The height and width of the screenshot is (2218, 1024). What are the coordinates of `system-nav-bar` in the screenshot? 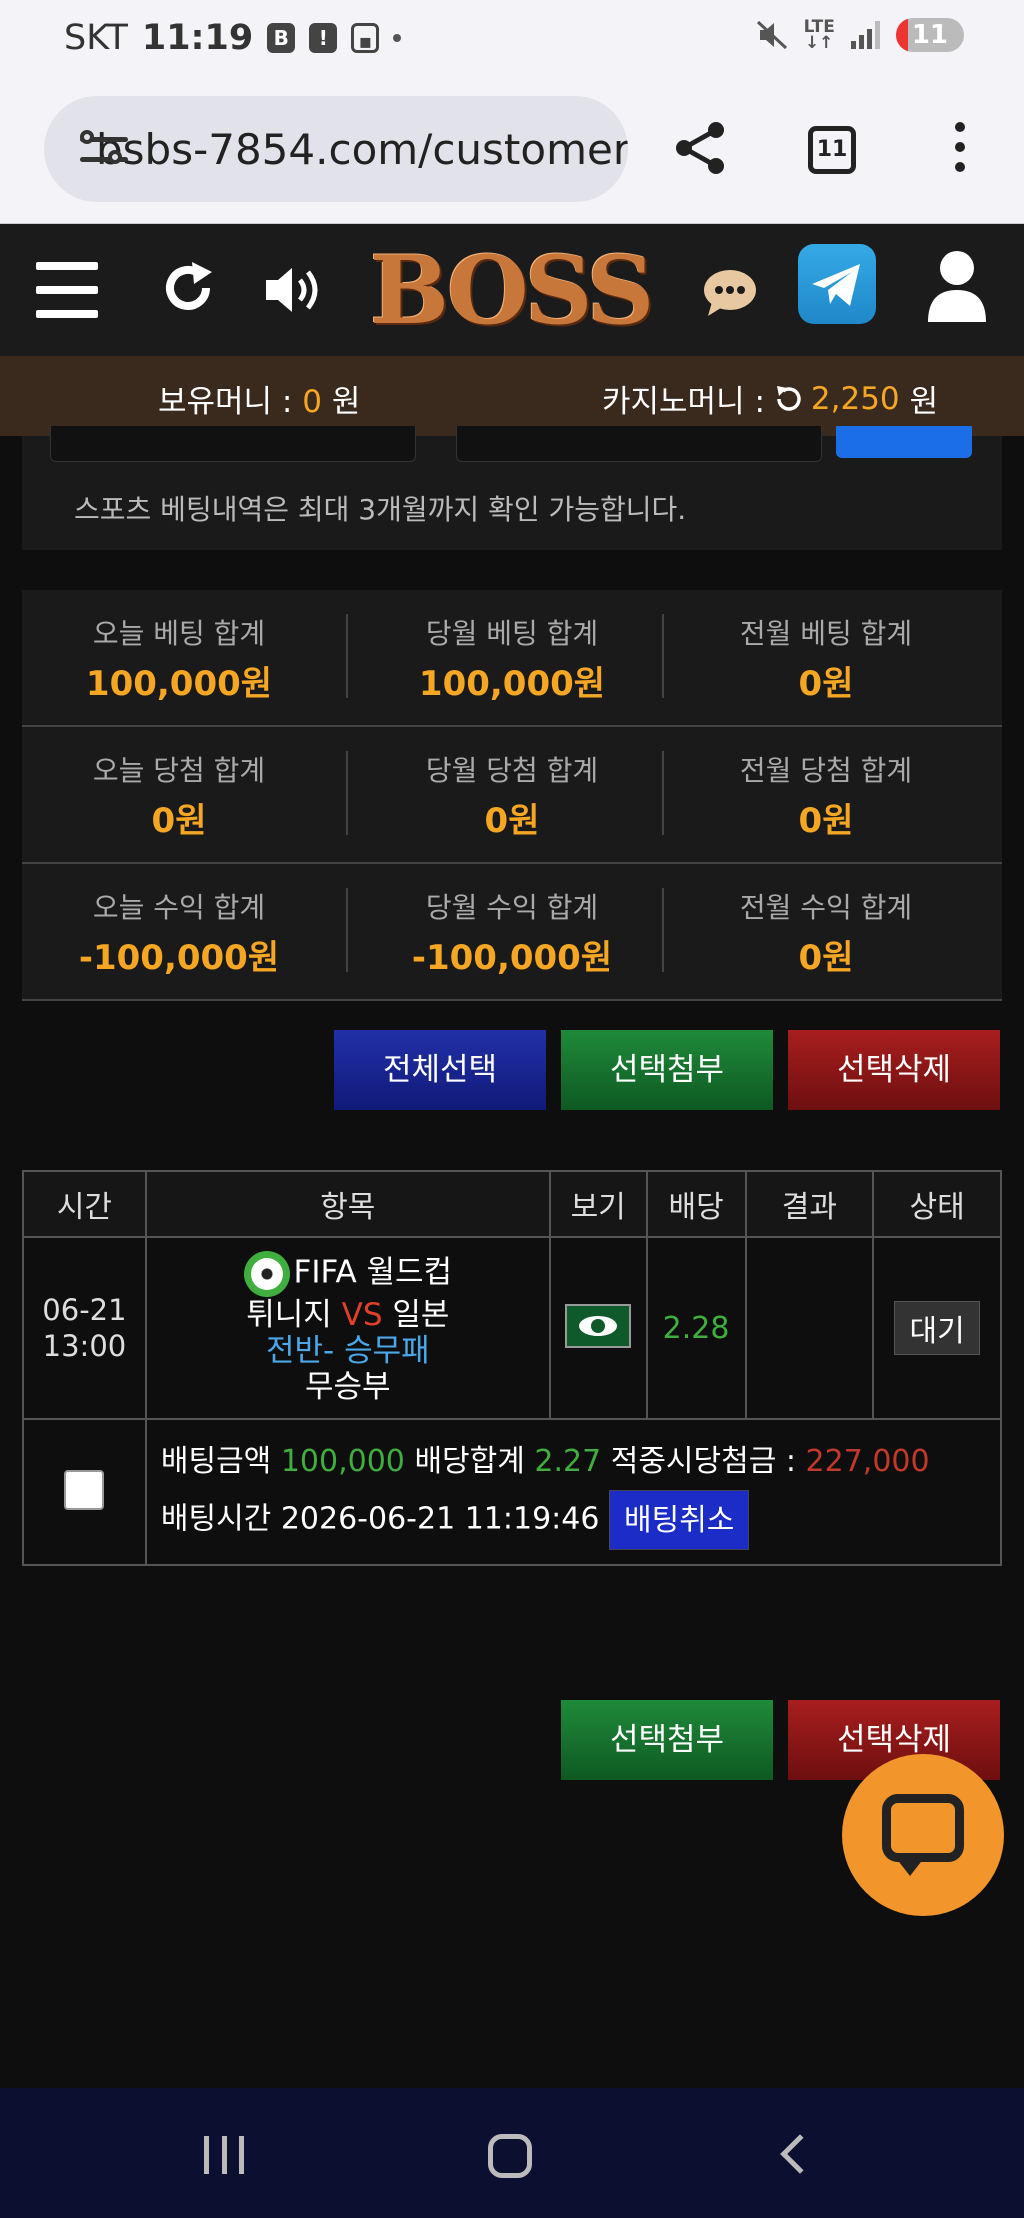 It's located at (512, 2153).